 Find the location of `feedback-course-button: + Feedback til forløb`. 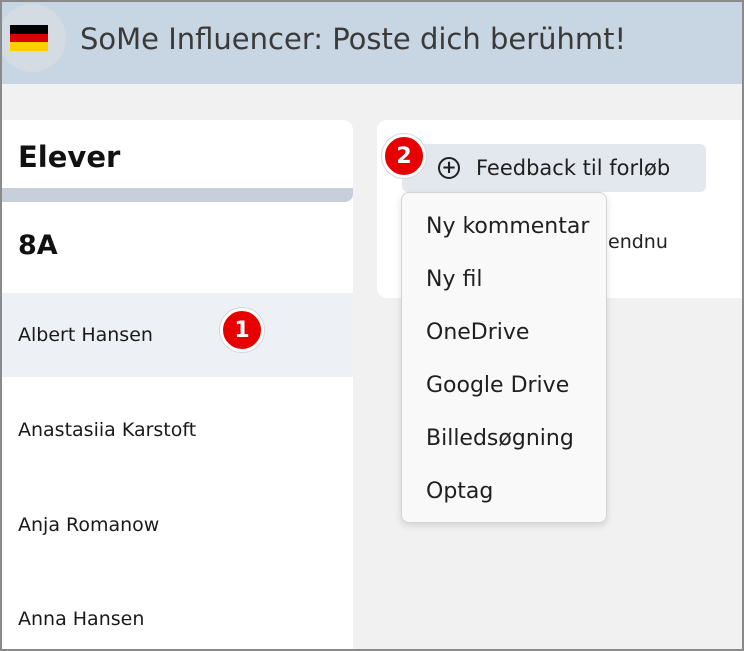

feedback-course-button: + Feedback til forløb is located at coordinates (554, 168).